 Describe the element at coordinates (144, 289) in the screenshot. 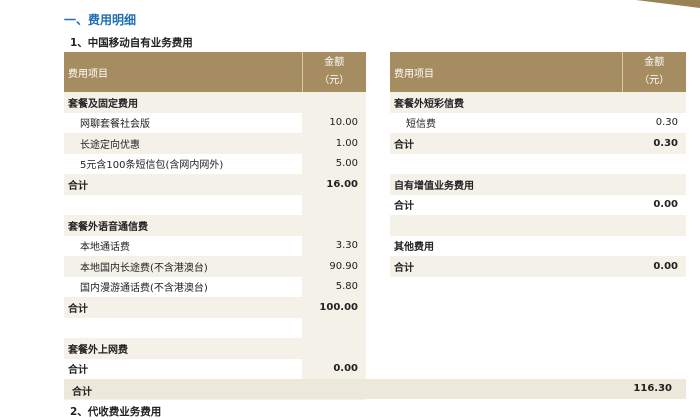

I see `row-label: 国内漫游通话费(不含港澳台)` at that location.